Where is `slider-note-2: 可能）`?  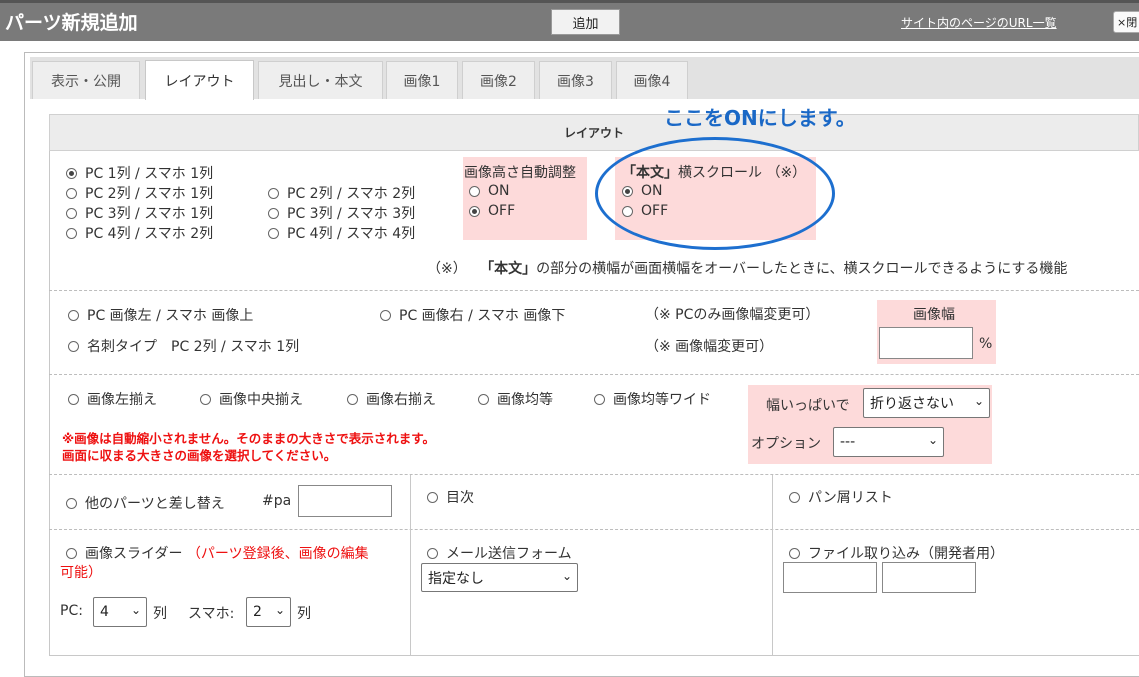
slider-note-2: 可能） is located at coordinates (81, 573).